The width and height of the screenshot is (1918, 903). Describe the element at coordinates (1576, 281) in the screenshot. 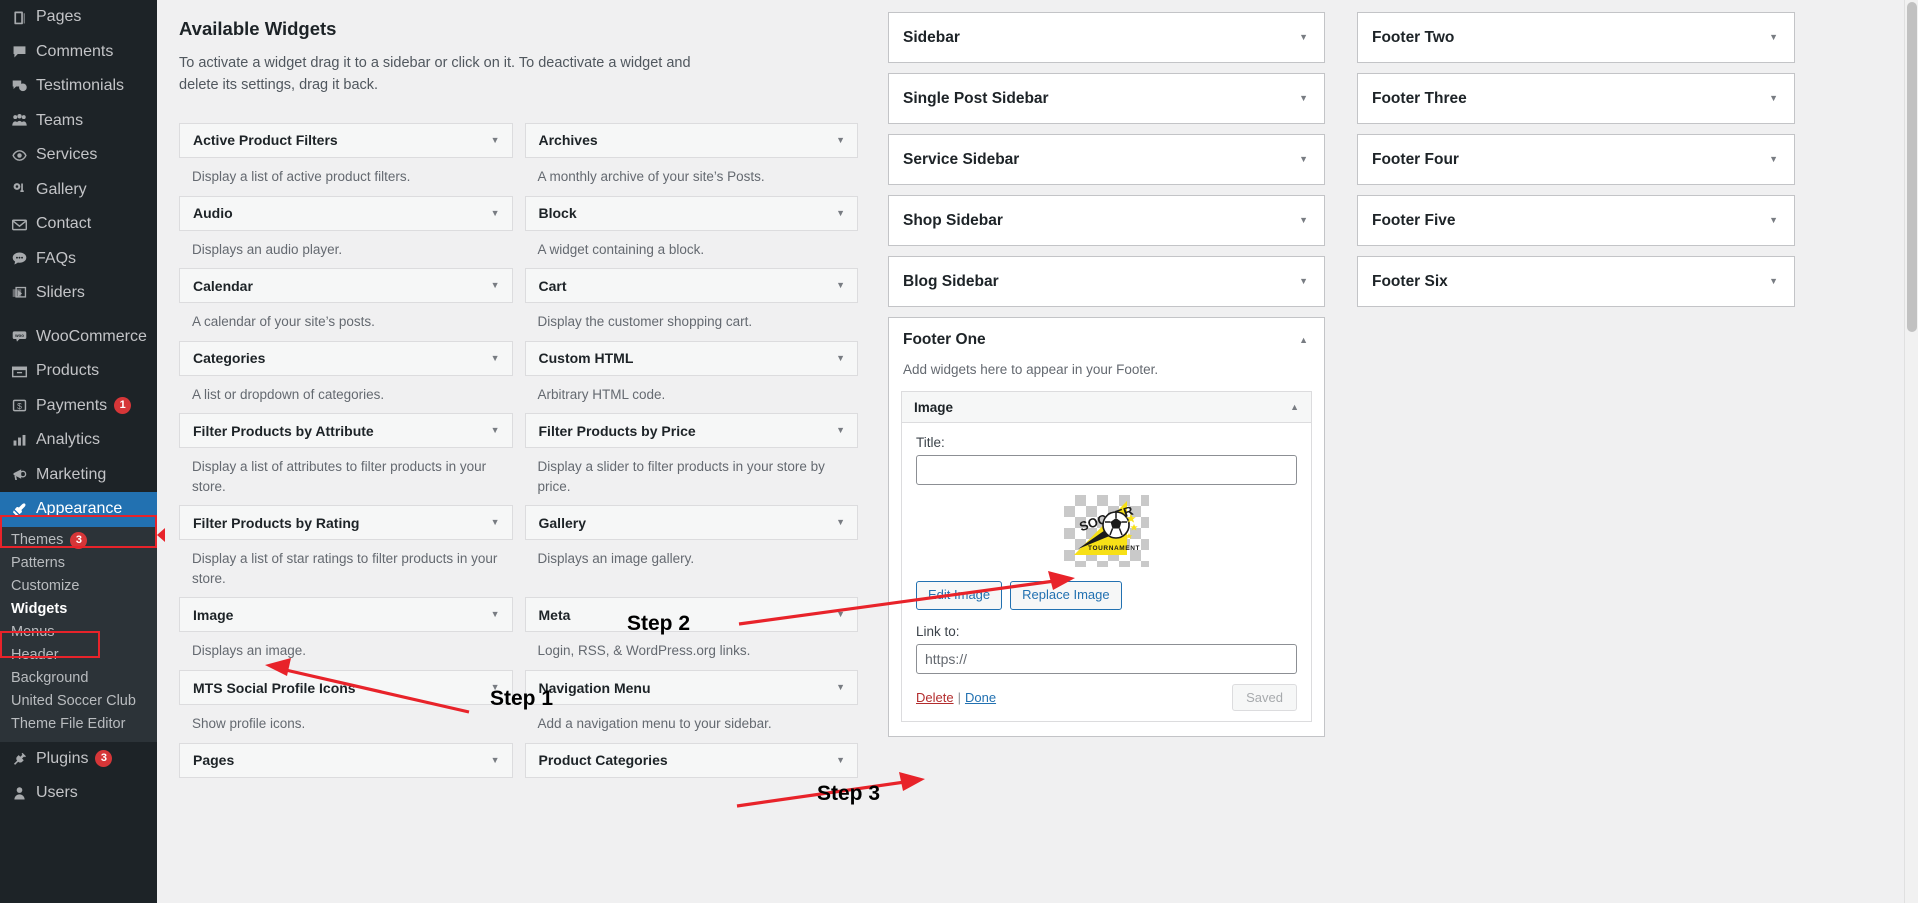

I see `panel-footer-six: Footer Six ▼` at that location.